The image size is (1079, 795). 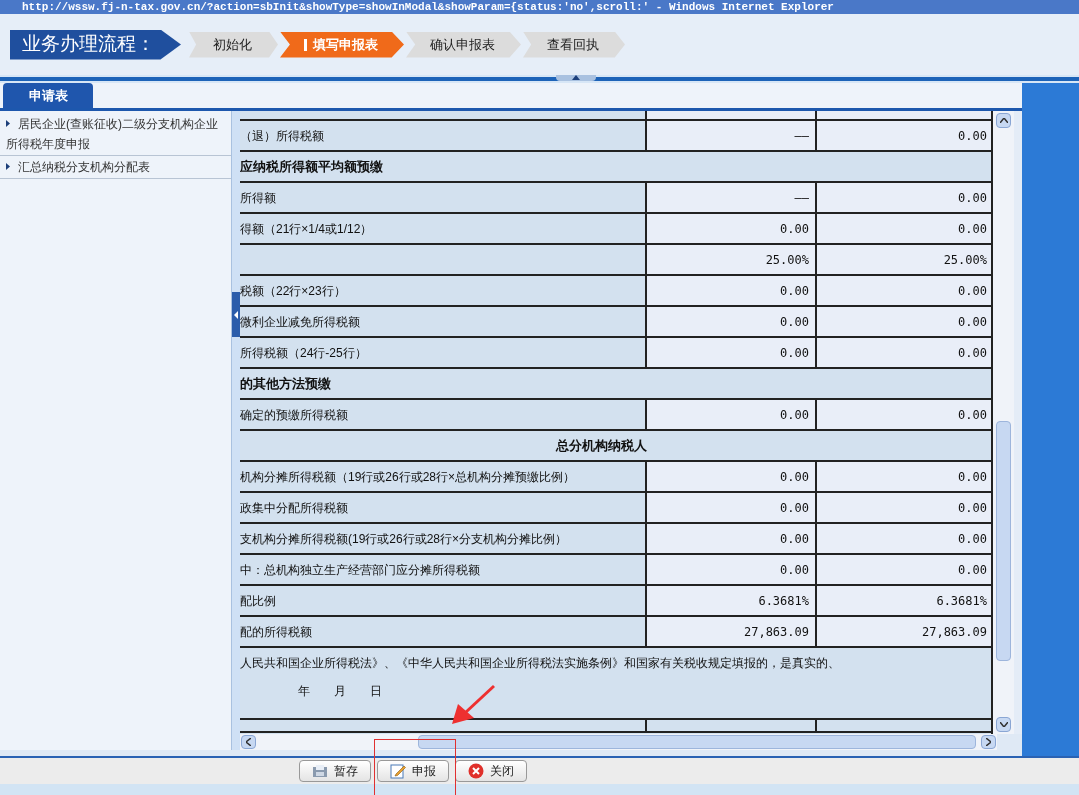 I want to click on table-cell-text: （退）所得税额, so click(x=282, y=136).